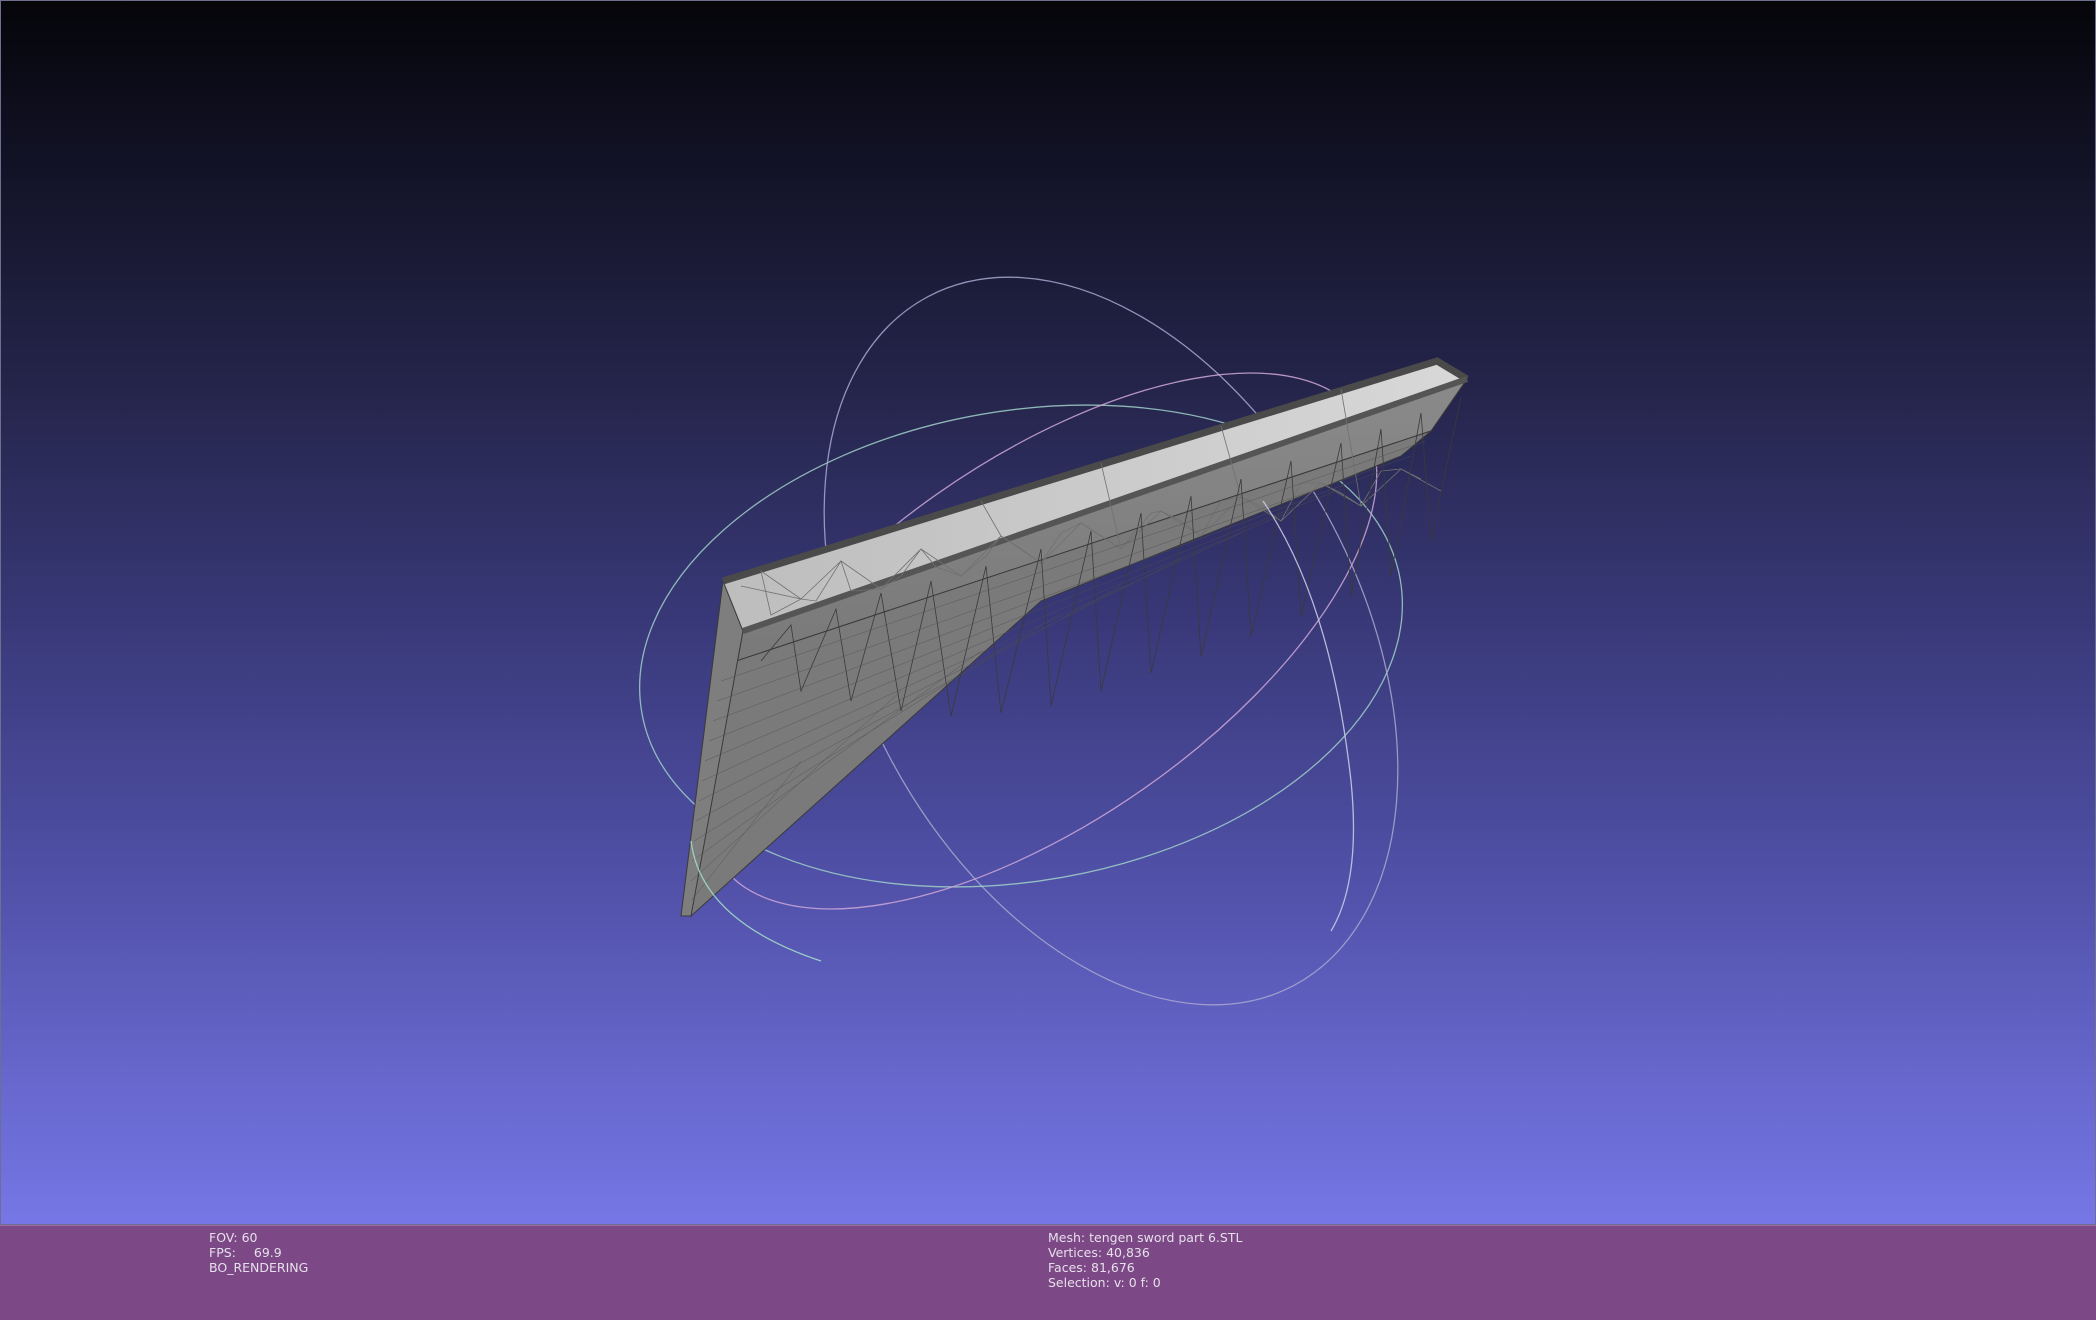  Describe the element at coordinates (249, 1237) in the screenshot. I see `fov-value: 60` at that location.